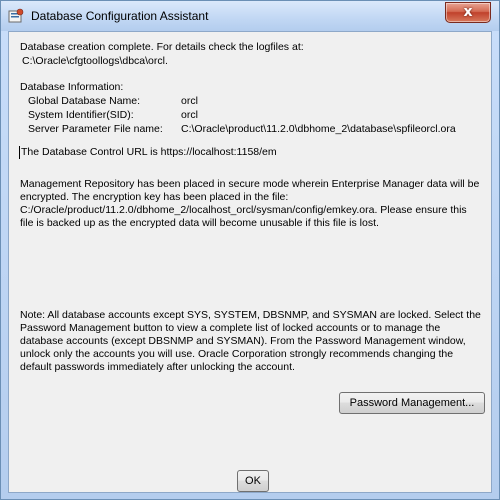 The width and height of the screenshot is (500, 500). Describe the element at coordinates (189, 115) in the screenshot. I see `sid-value: orcl` at that location.